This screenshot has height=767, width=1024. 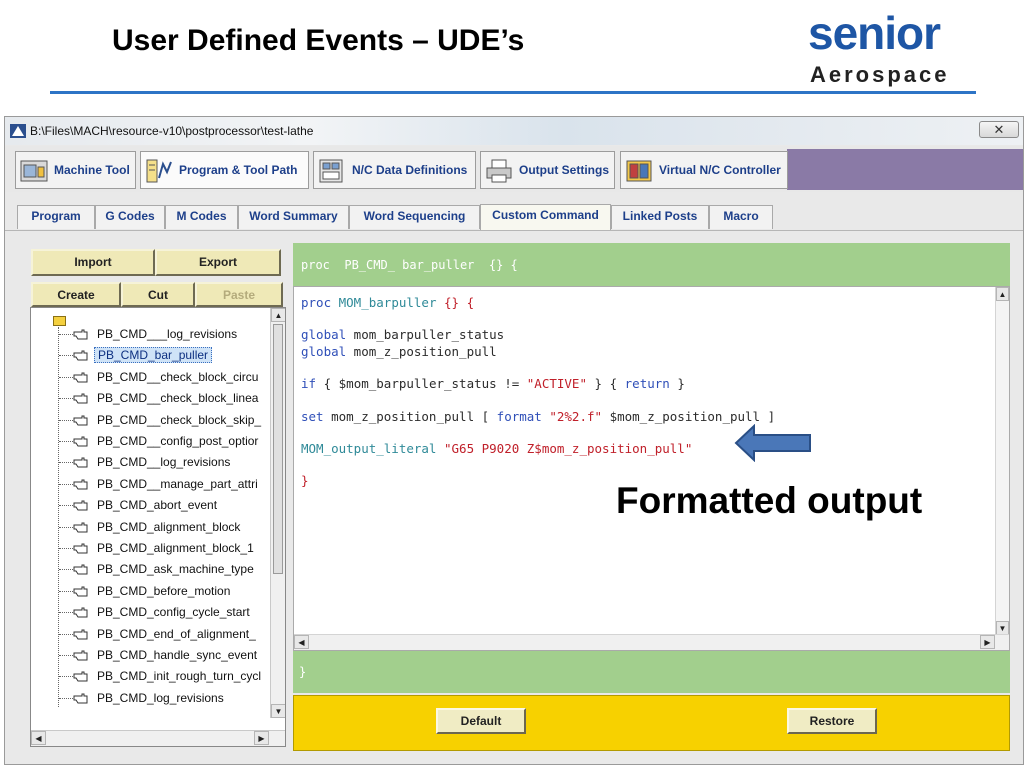 I want to click on tab-machine-tool: Machine Tool, so click(x=75, y=170).